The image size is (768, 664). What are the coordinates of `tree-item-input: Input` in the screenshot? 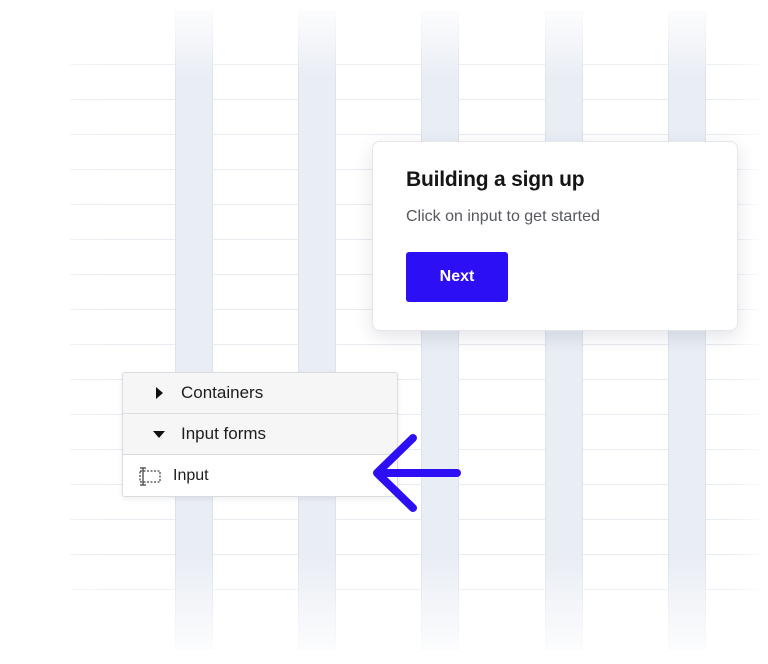 It's located at (260, 475).